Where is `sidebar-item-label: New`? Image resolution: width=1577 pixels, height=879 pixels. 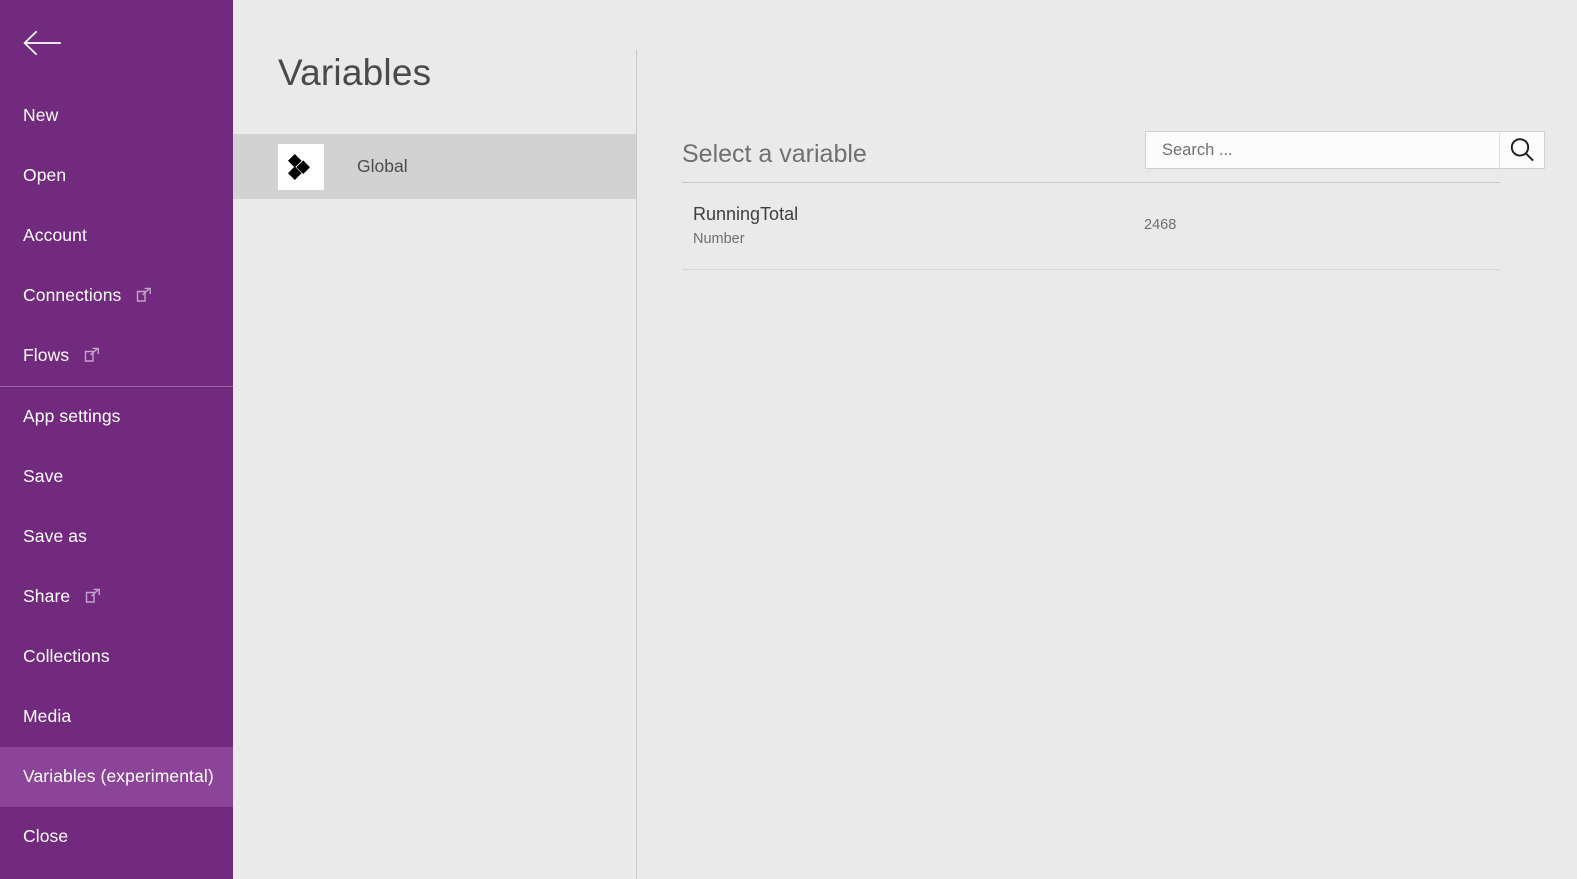 sidebar-item-label: New is located at coordinates (41, 115).